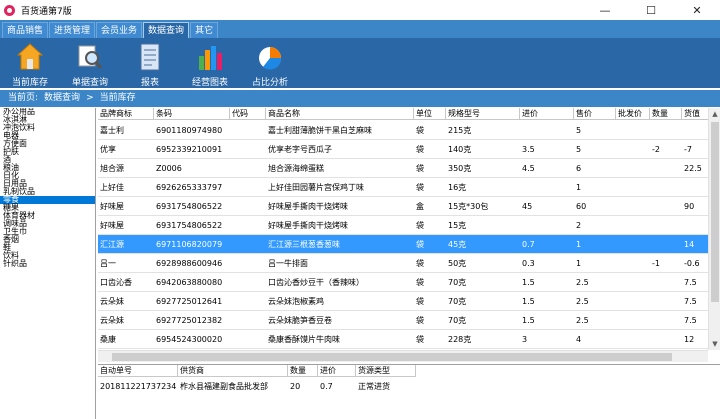  I want to click on detail-column-header: 供货商, so click(233, 371).